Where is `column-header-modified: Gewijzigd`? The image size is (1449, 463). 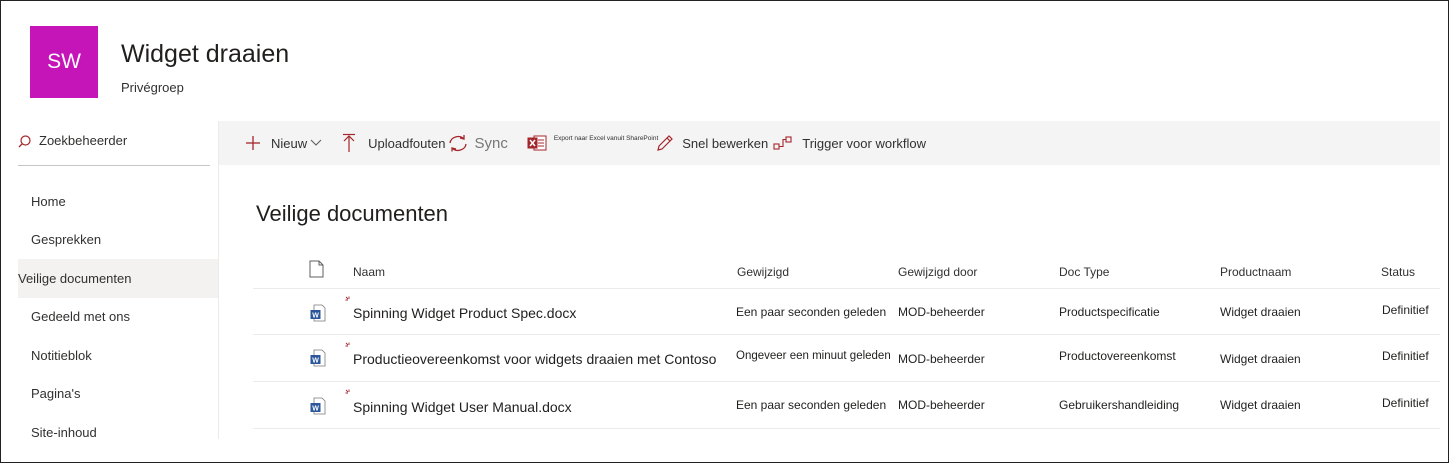 column-header-modified: Gewijzigd is located at coordinates (763, 272).